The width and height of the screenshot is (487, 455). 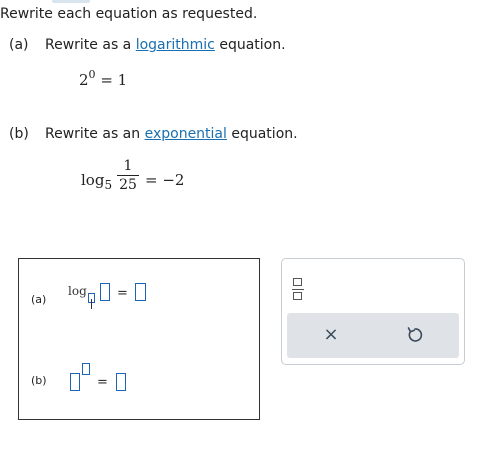 I want to click on undo-icon, so click(x=415, y=335).